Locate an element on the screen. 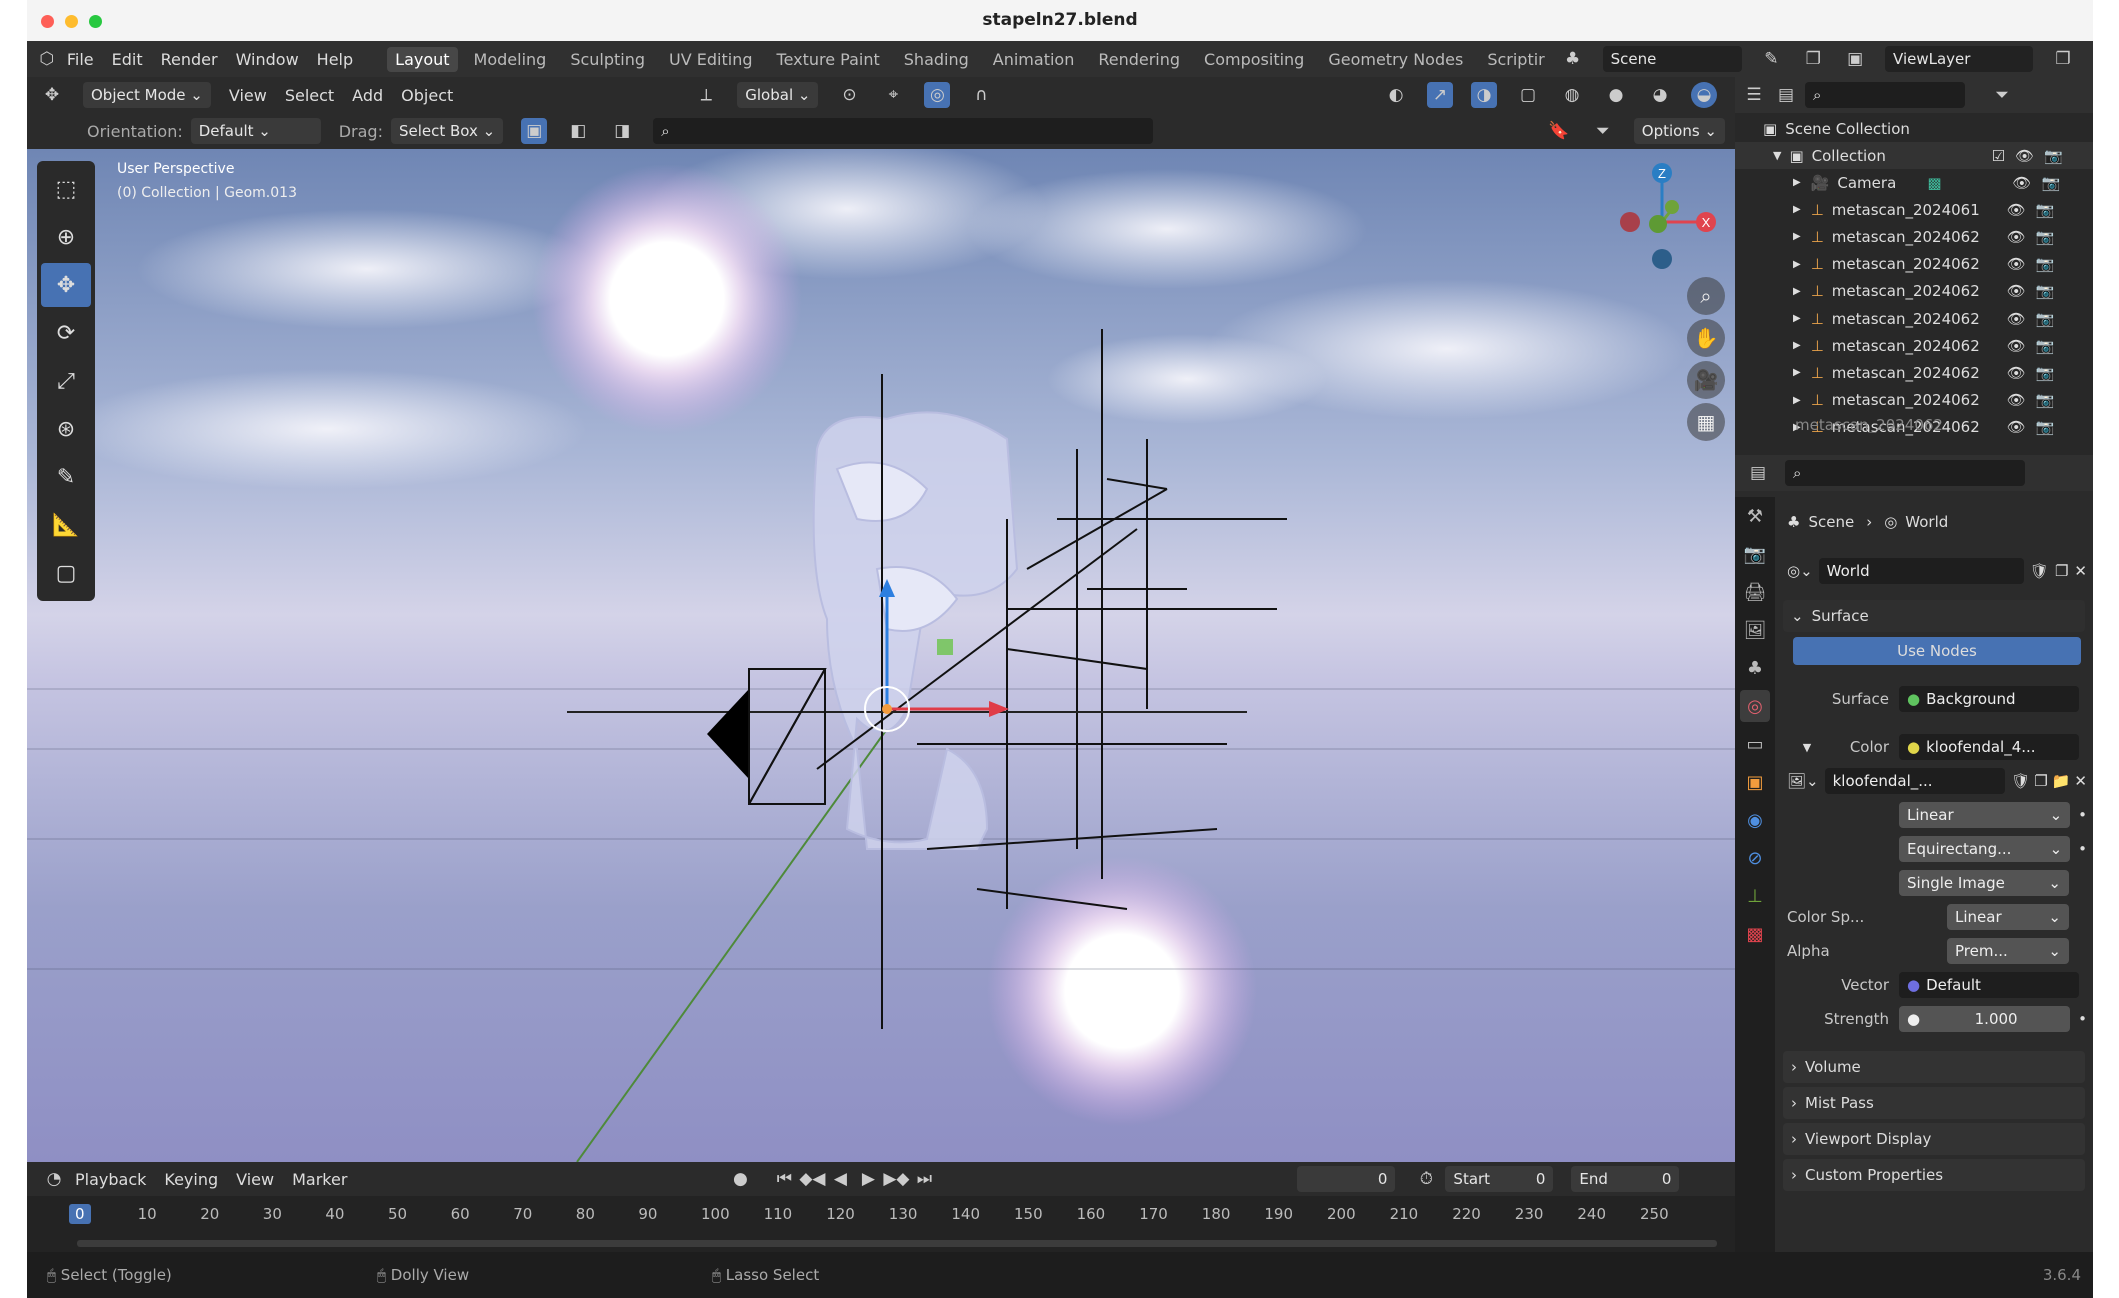 This screenshot has height=1298, width=2119. workspace-tab-uv-editing: UV Editing is located at coordinates (710, 59).